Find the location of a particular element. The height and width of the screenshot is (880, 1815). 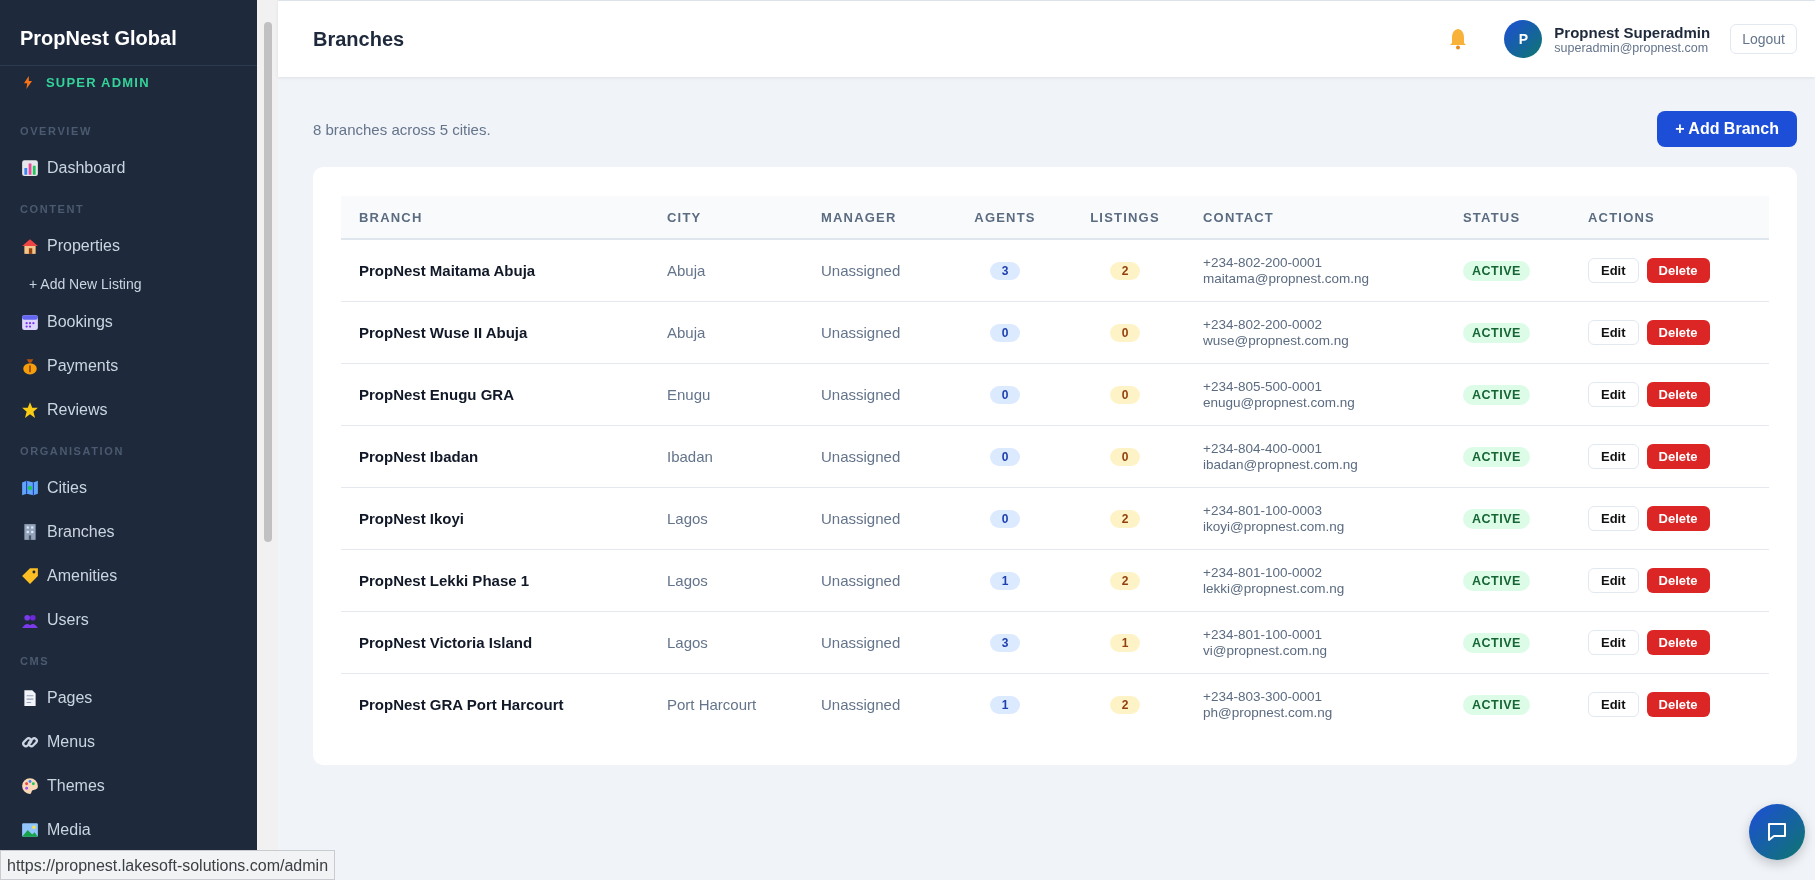

branch-name: PropNest Lekki Phase 1 is located at coordinates (504, 580).